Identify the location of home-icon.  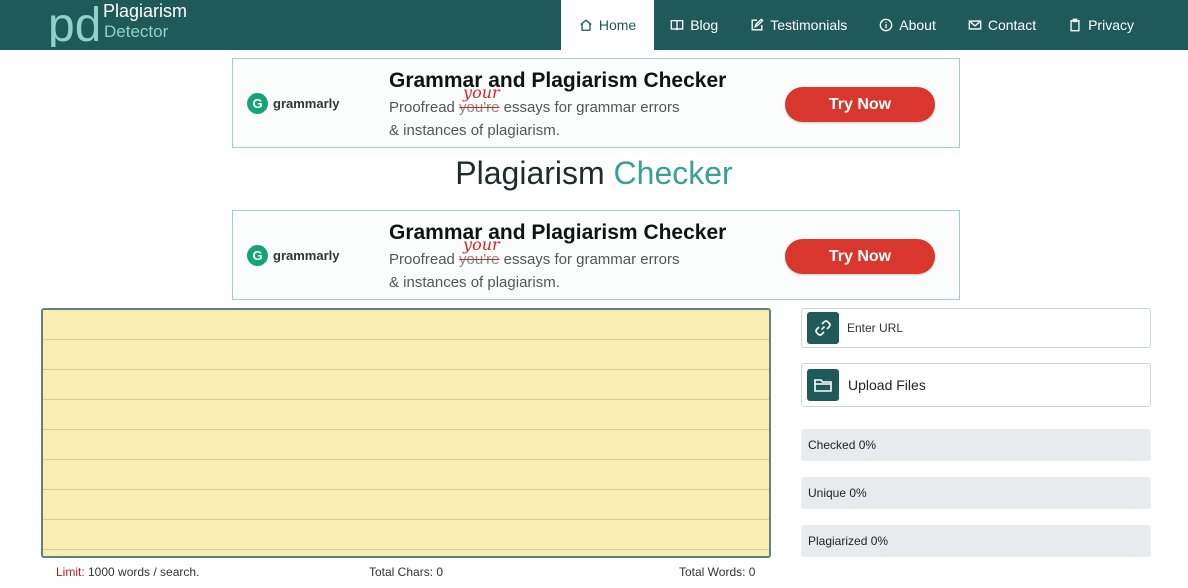
(586, 25).